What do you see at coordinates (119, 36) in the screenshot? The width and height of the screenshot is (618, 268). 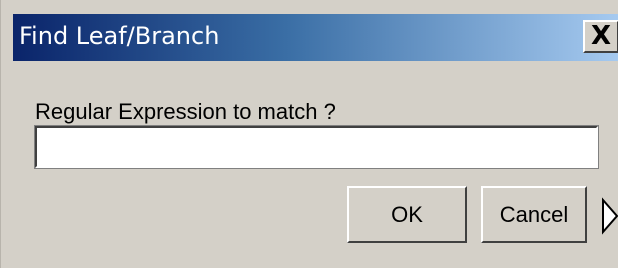 I see `dialog-title: Find Leaf/Branch` at bounding box center [119, 36].